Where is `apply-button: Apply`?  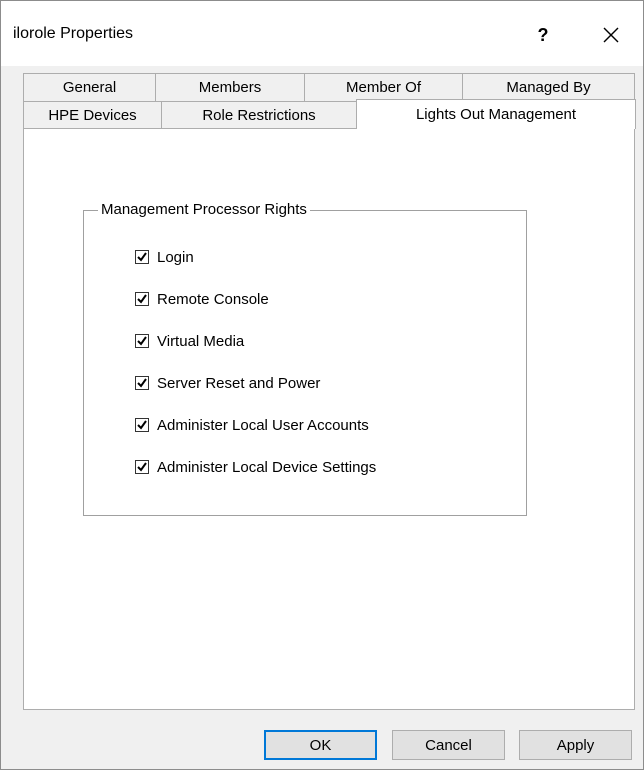
apply-button: Apply is located at coordinates (575, 745).